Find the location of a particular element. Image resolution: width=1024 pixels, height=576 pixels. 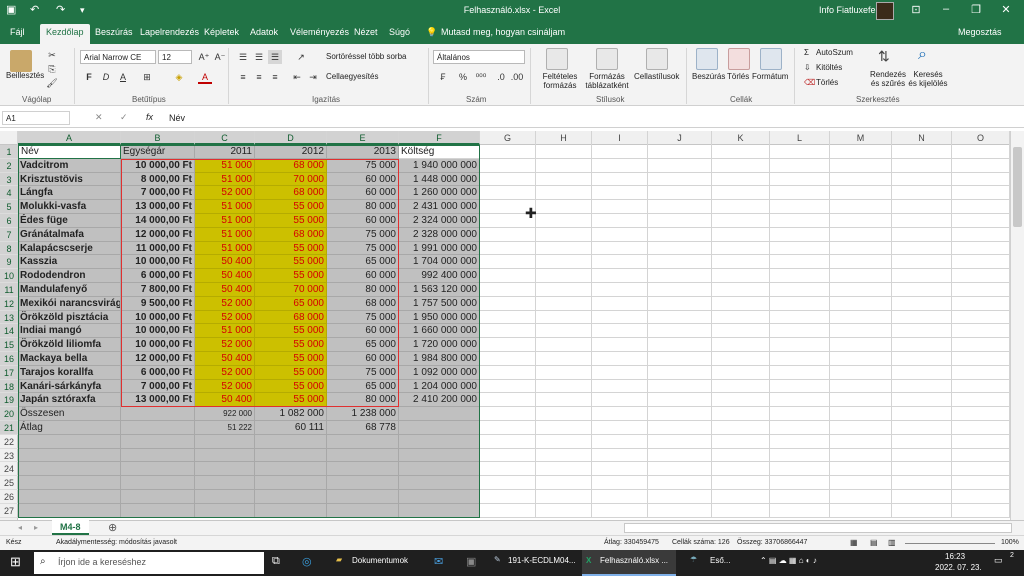

bold-button: F is located at coordinates (89, 77).